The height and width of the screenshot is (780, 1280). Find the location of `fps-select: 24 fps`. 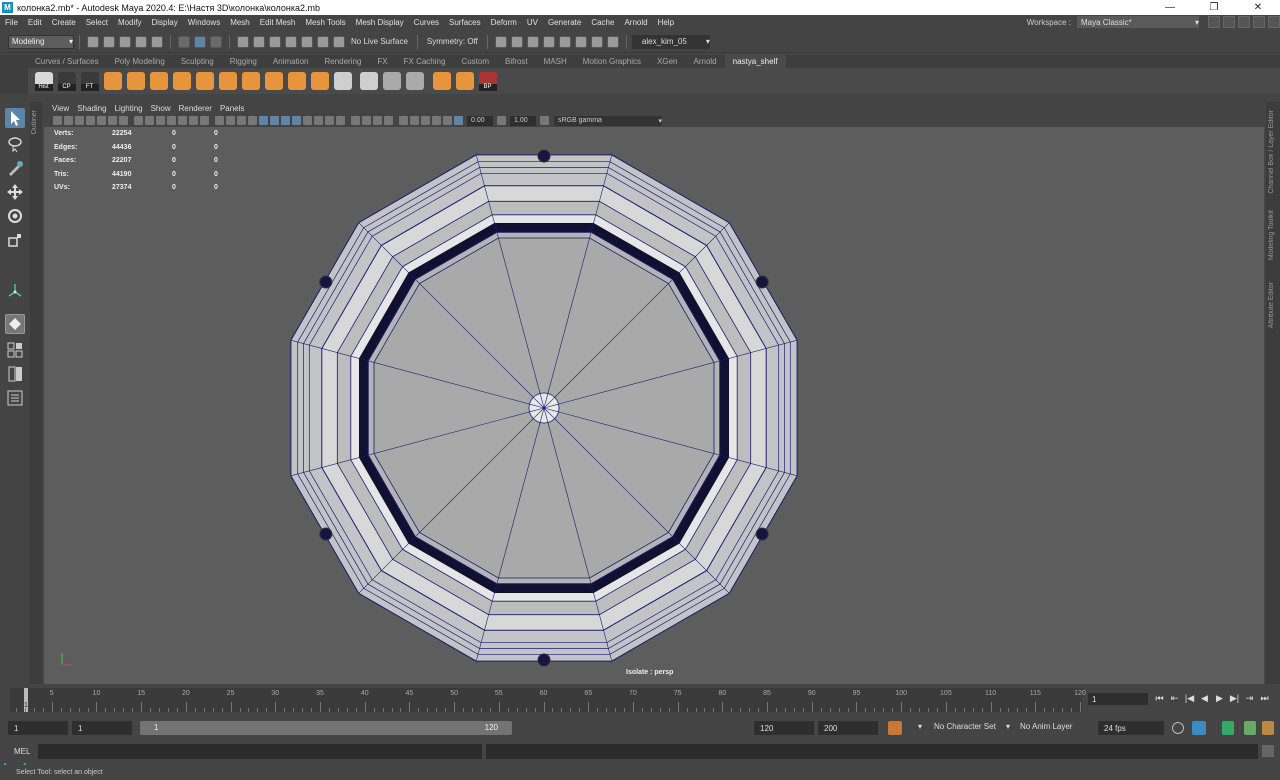

fps-select: 24 fps is located at coordinates (1131, 728).